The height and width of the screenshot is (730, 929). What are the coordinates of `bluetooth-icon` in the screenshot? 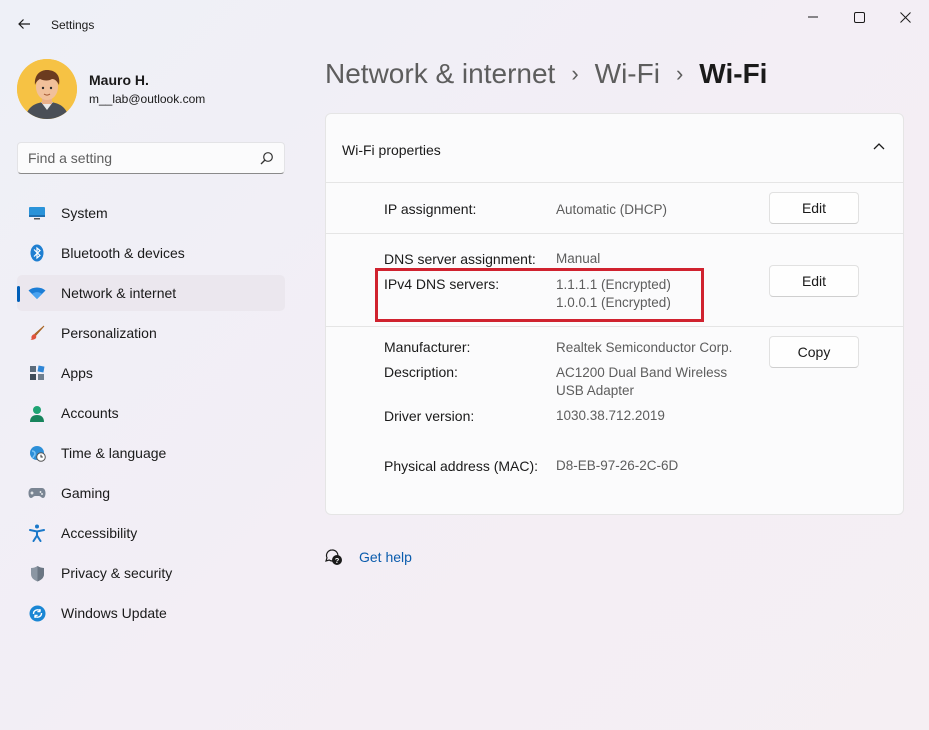 It's located at (37, 253).